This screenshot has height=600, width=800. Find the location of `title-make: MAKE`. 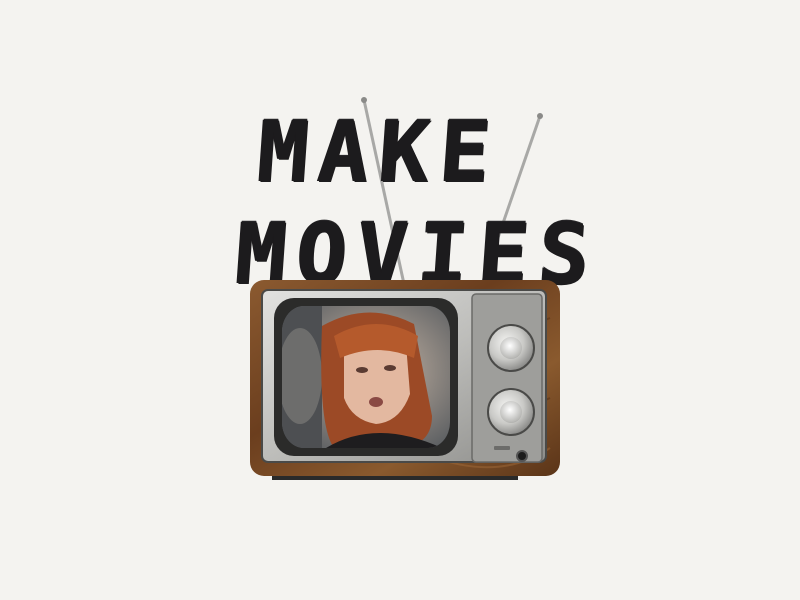

title-make: MAKE is located at coordinates (379, 152).